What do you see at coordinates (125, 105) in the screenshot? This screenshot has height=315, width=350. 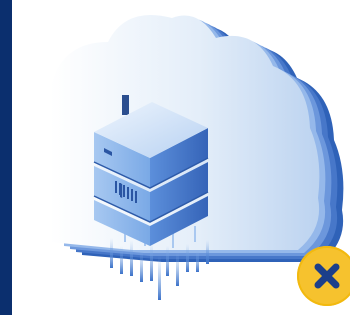 I see `server-connector` at bounding box center [125, 105].